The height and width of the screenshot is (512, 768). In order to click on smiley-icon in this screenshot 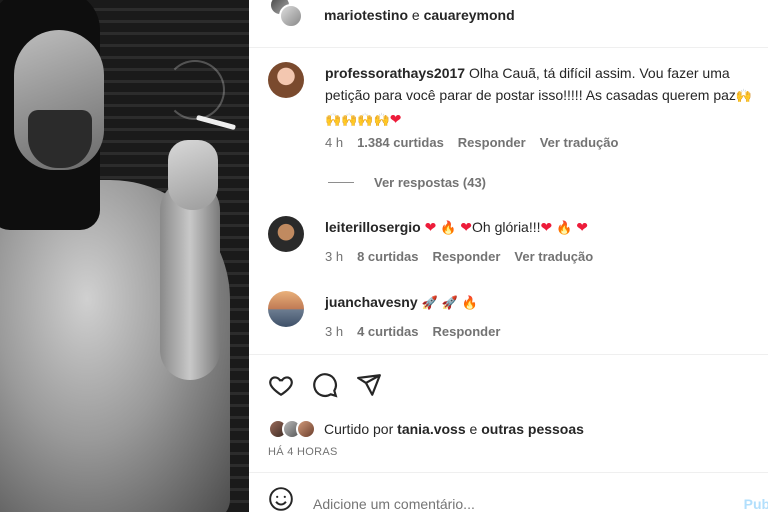, I will do `click(281, 499)`.